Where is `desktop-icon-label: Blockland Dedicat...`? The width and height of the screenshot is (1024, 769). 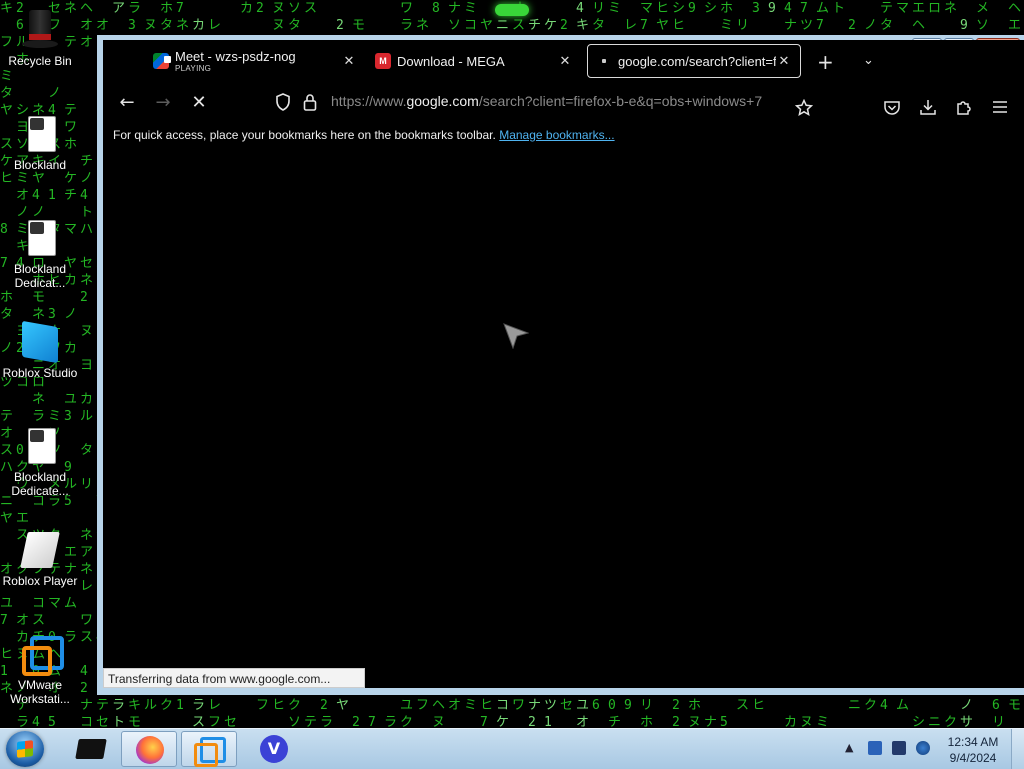 desktop-icon-label: Blockland Dedicat... is located at coordinates (40, 276).